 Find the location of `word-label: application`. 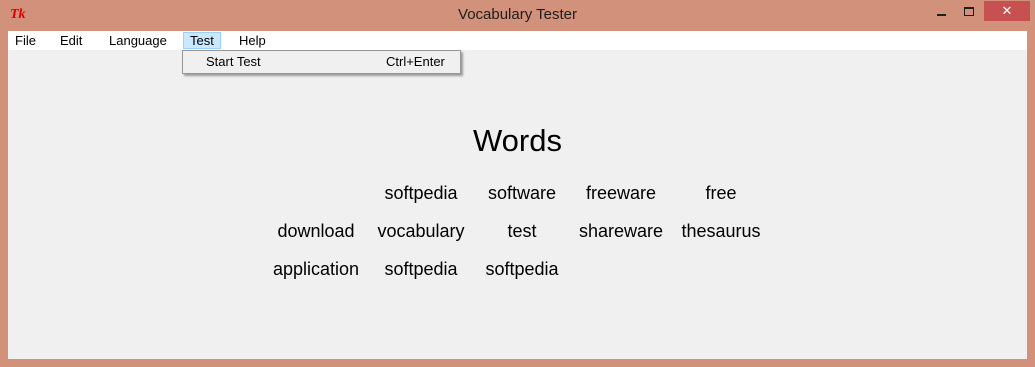

word-label: application is located at coordinates (316, 269).